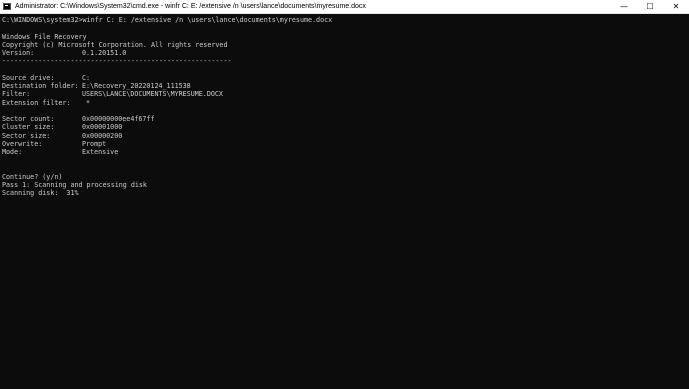  I want to click on version-row: Version: 0.1.20151.0, so click(340, 53).